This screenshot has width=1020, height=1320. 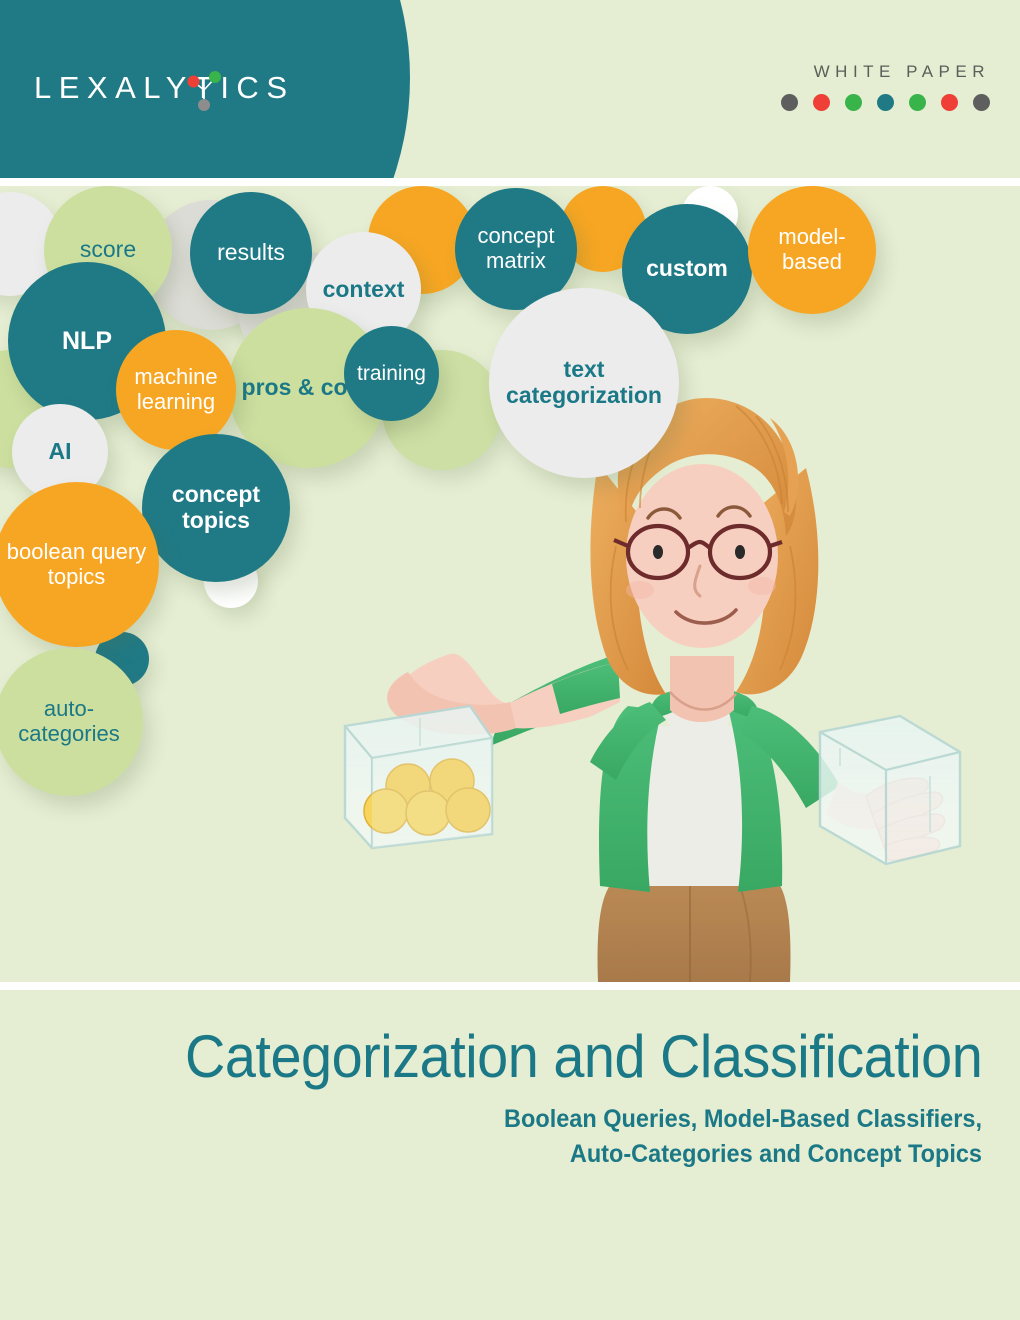 What do you see at coordinates (69, 721) in the screenshot?
I see `keyword-bubble-label: auto-categories` at bounding box center [69, 721].